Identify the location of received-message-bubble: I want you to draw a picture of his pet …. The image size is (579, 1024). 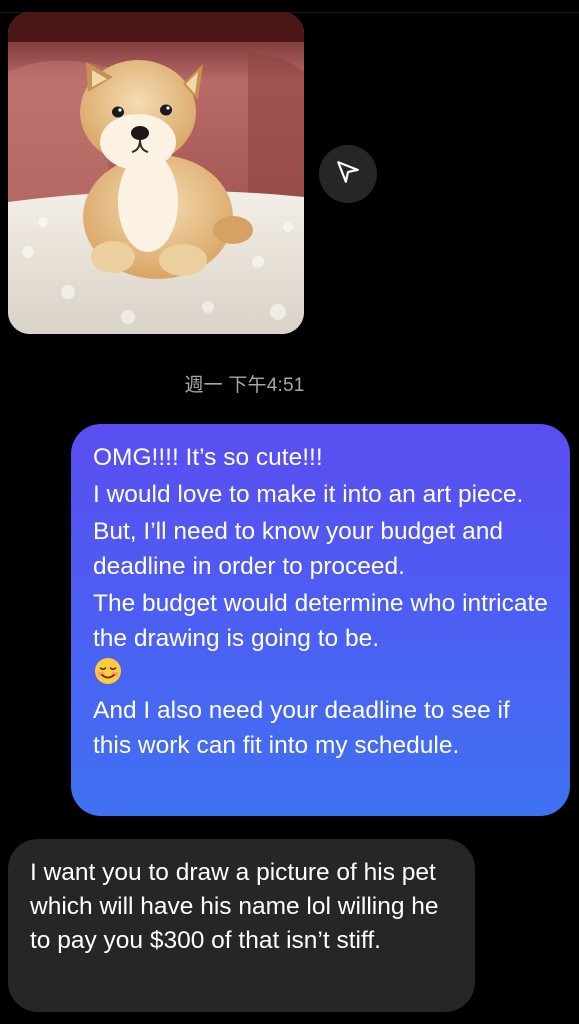
(241, 925).